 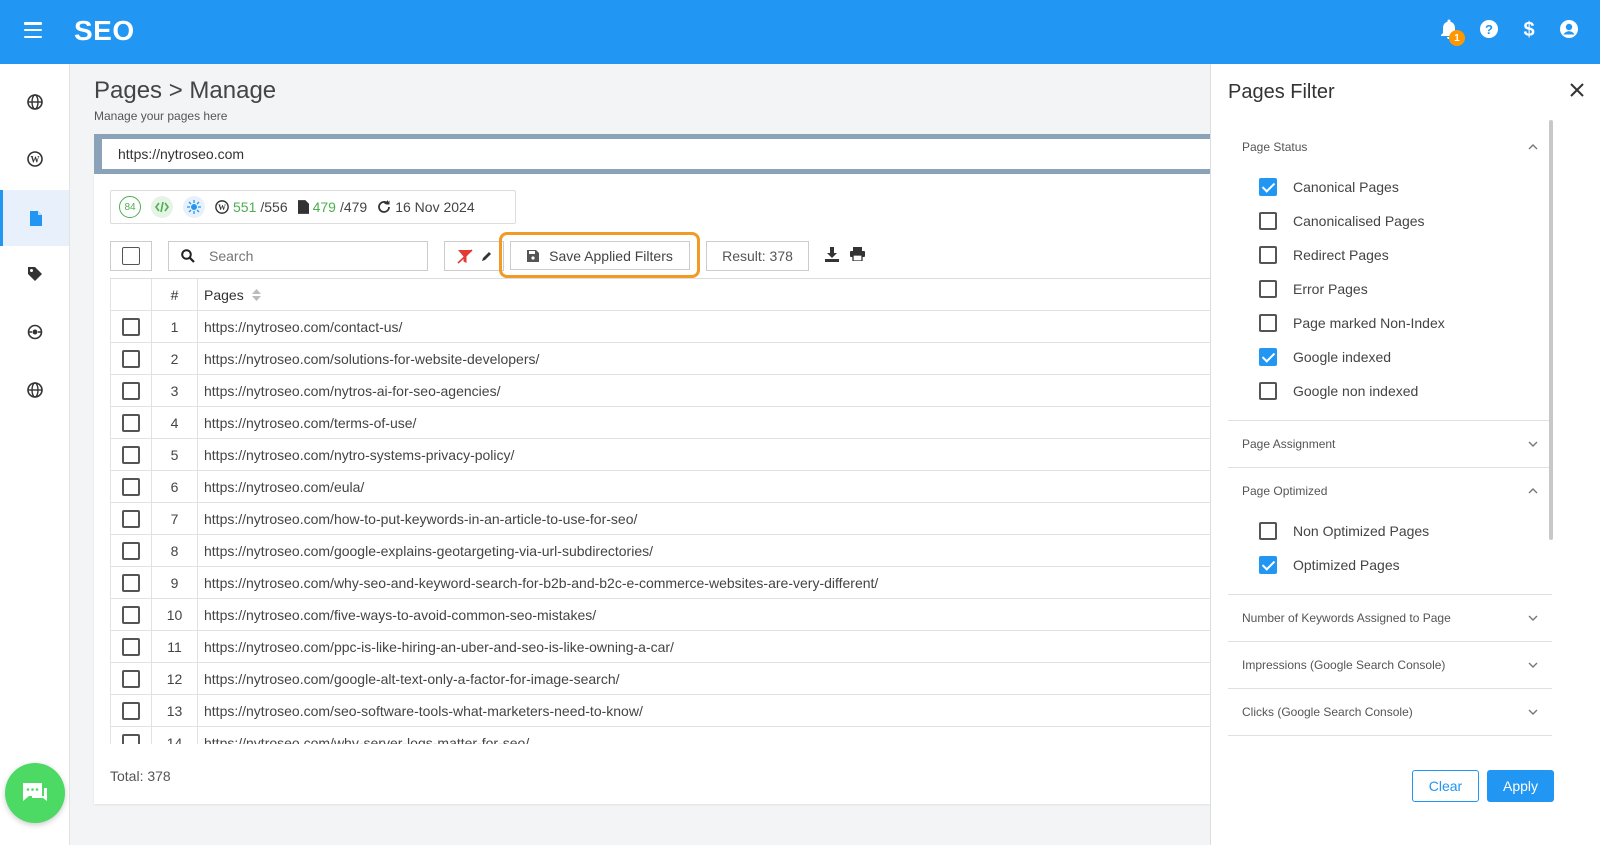 What do you see at coordinates (1520, 786) in the screenshot?
I see `apply-button: Apply` at bounding box center [1520, 786].